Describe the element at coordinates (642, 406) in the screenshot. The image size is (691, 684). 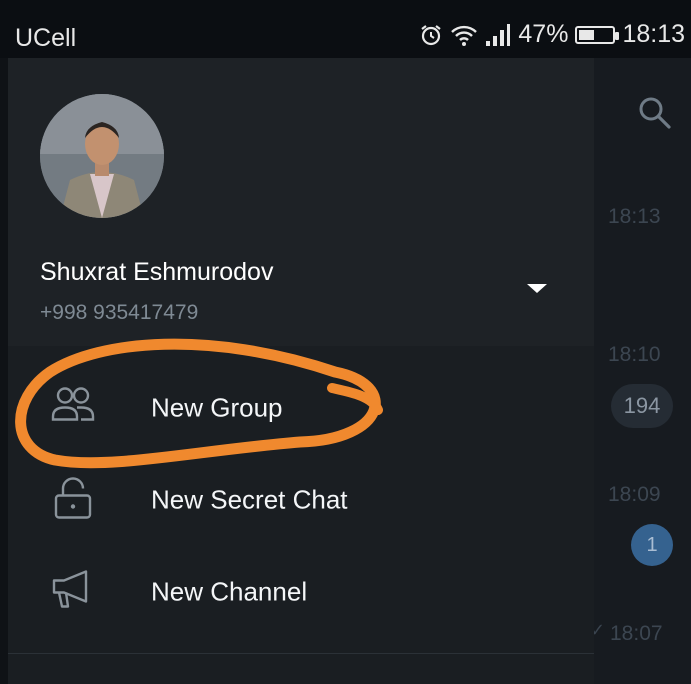
I see `unread-badge: 194` at that location.